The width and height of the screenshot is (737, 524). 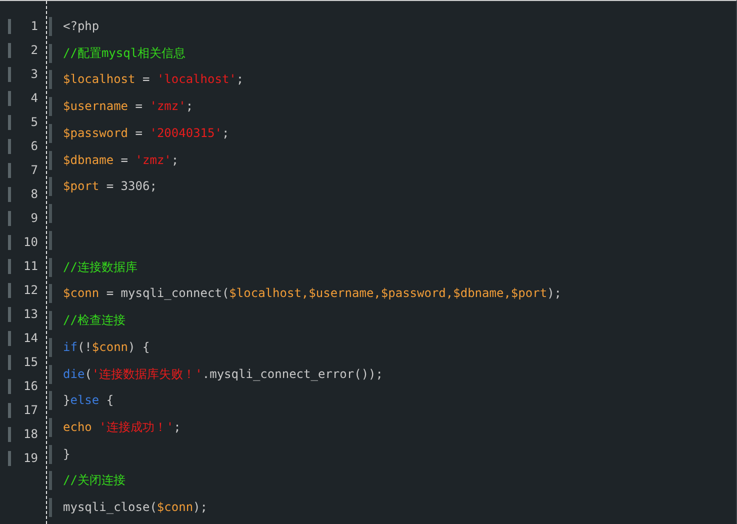 I want to click on line-number: 7, so click(x=34, y=170).